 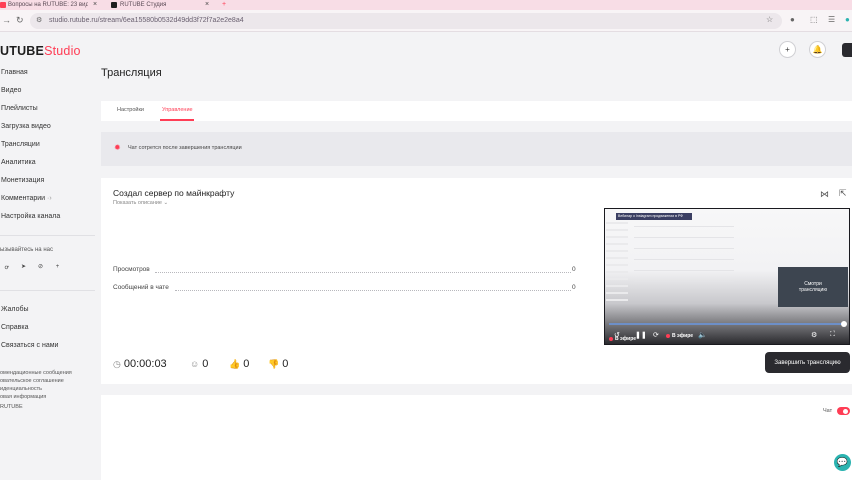 What do you see at coordinates (20, 20) in the screenshot?
I see `reload-icon: ↻` at bounding box center [20, 20].